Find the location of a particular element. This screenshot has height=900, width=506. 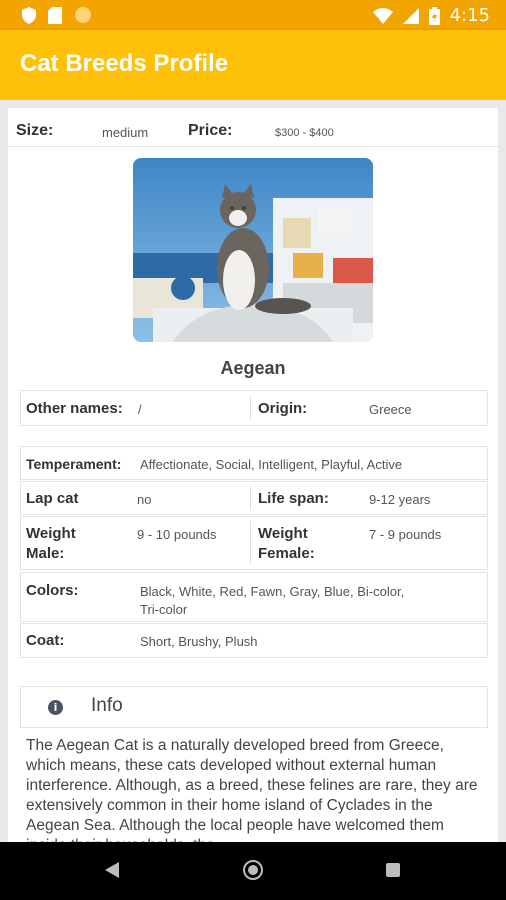

sd-card-icon is located at coordinates (55, 15).